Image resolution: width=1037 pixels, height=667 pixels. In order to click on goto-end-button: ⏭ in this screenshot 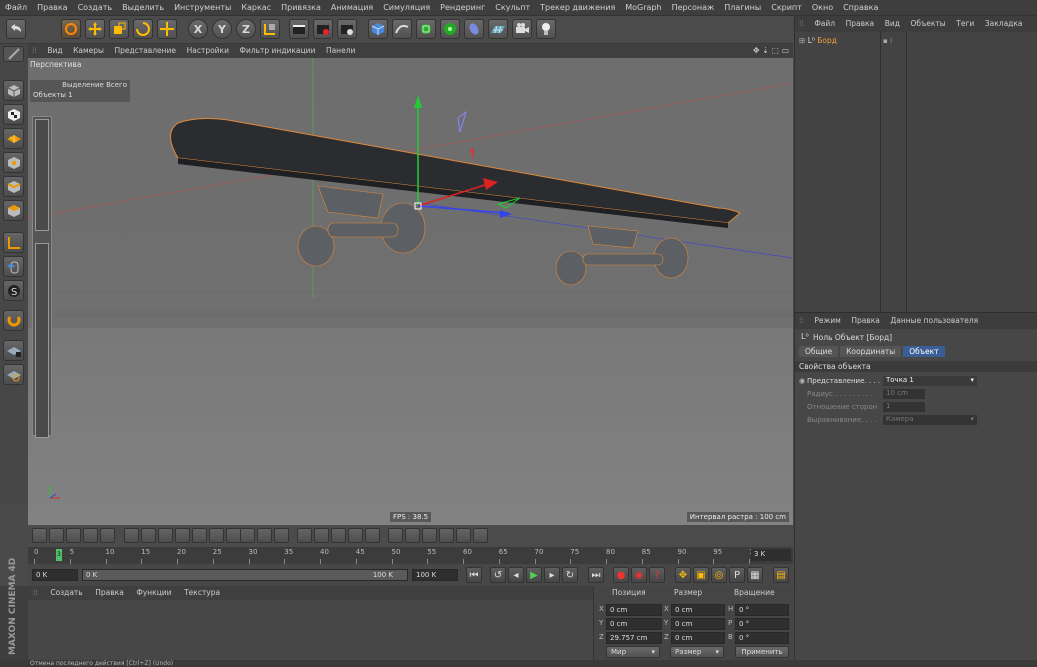, I will do `click(596, 575)`.